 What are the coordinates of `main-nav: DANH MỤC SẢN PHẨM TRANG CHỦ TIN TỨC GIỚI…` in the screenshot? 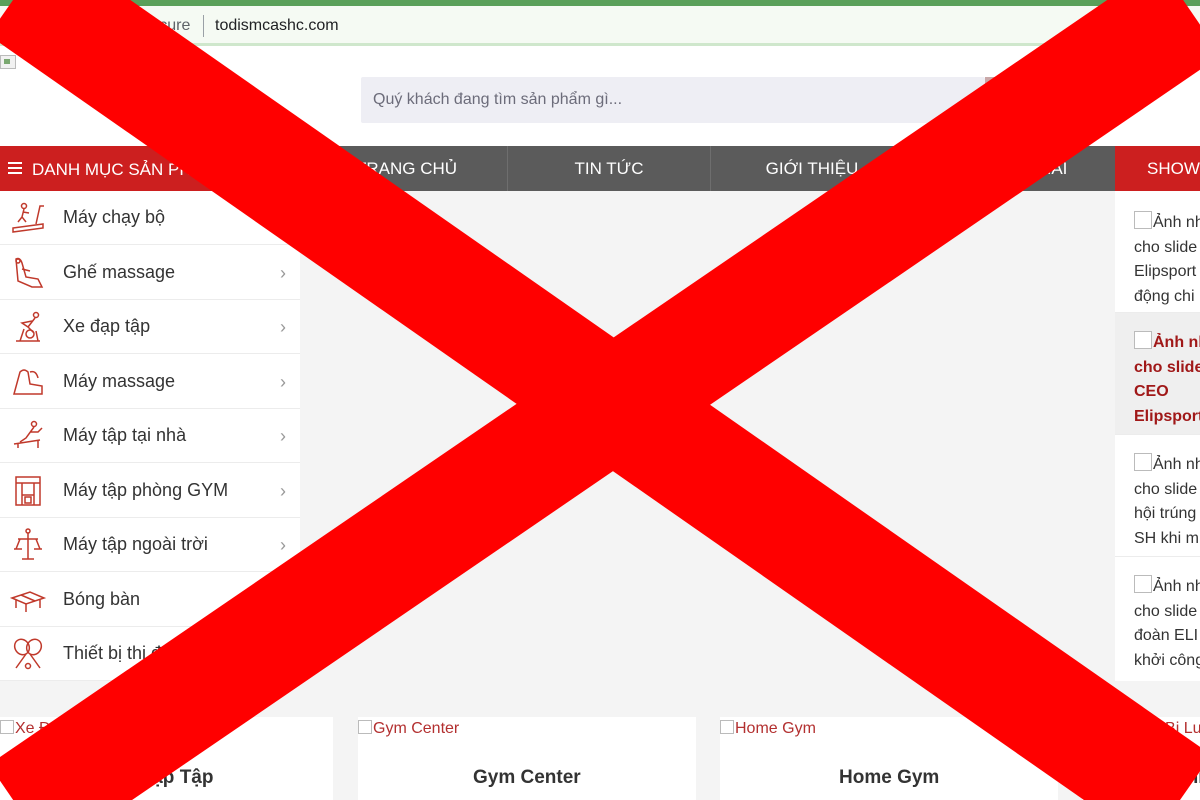 It's located at (600, 168).